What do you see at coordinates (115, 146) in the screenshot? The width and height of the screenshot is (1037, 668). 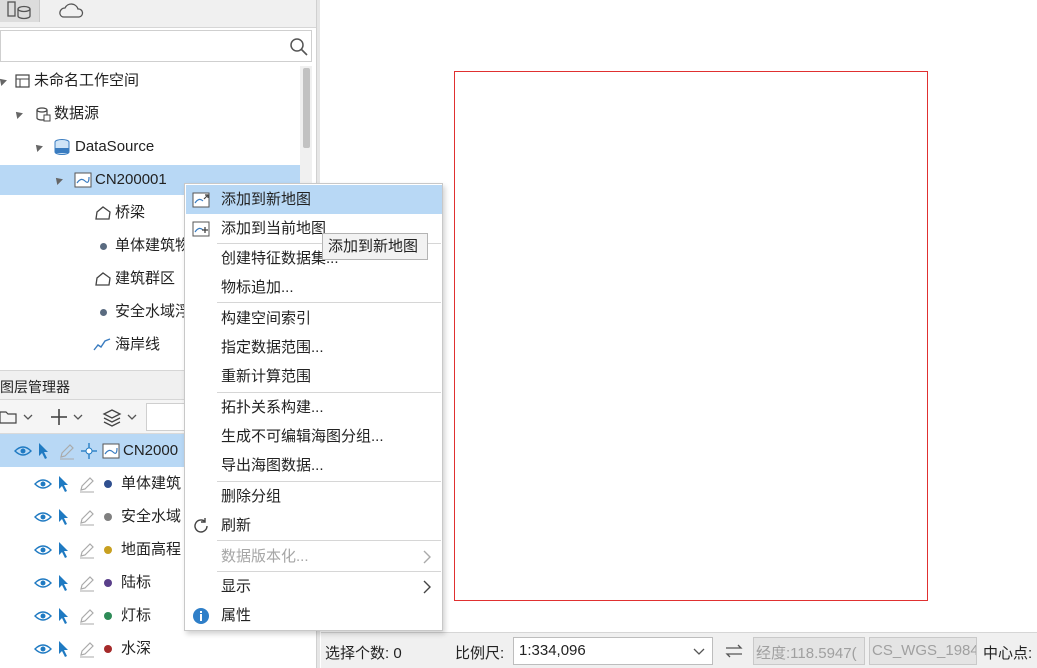 I see `tree-item-label: DataSource` at bounding box center [115, 146].